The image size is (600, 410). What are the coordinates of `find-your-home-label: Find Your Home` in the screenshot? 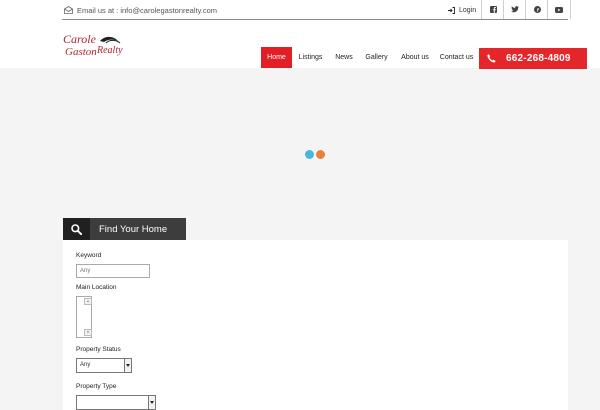 It's located at (133, 229).